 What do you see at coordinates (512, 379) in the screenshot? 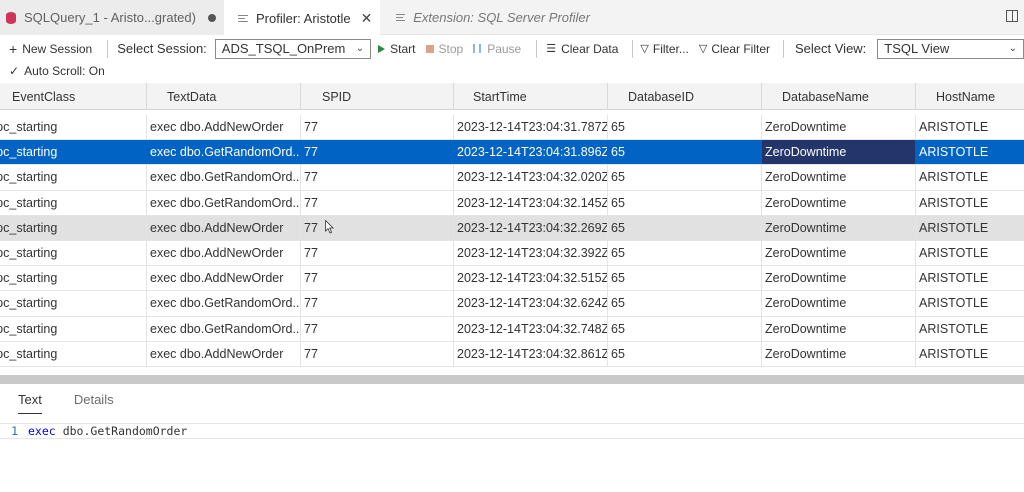
I see `panel-splitter` at bounding box center [512, 379].